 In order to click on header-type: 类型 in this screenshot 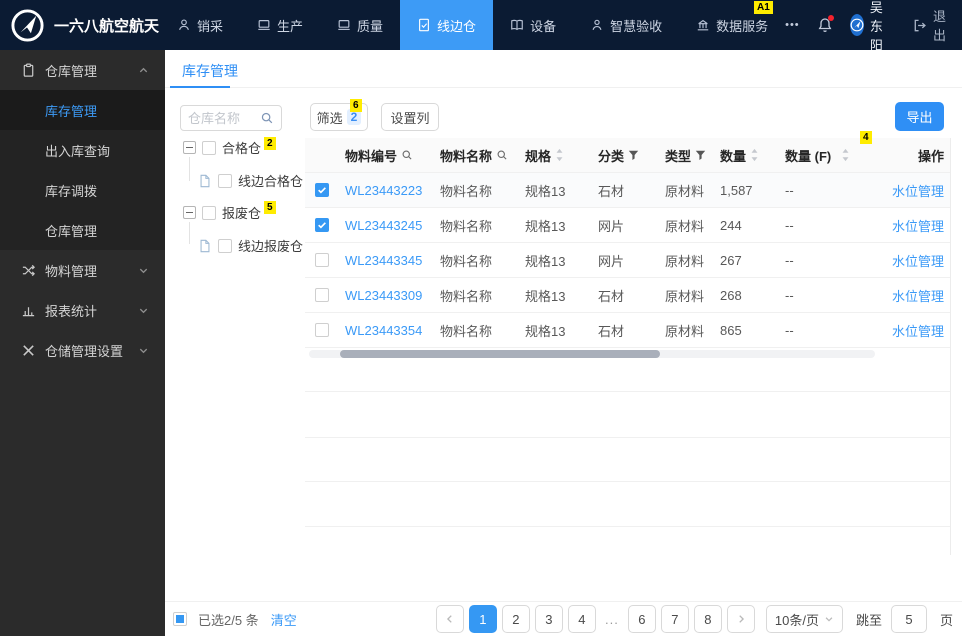, I will do `click(692, 155)`.